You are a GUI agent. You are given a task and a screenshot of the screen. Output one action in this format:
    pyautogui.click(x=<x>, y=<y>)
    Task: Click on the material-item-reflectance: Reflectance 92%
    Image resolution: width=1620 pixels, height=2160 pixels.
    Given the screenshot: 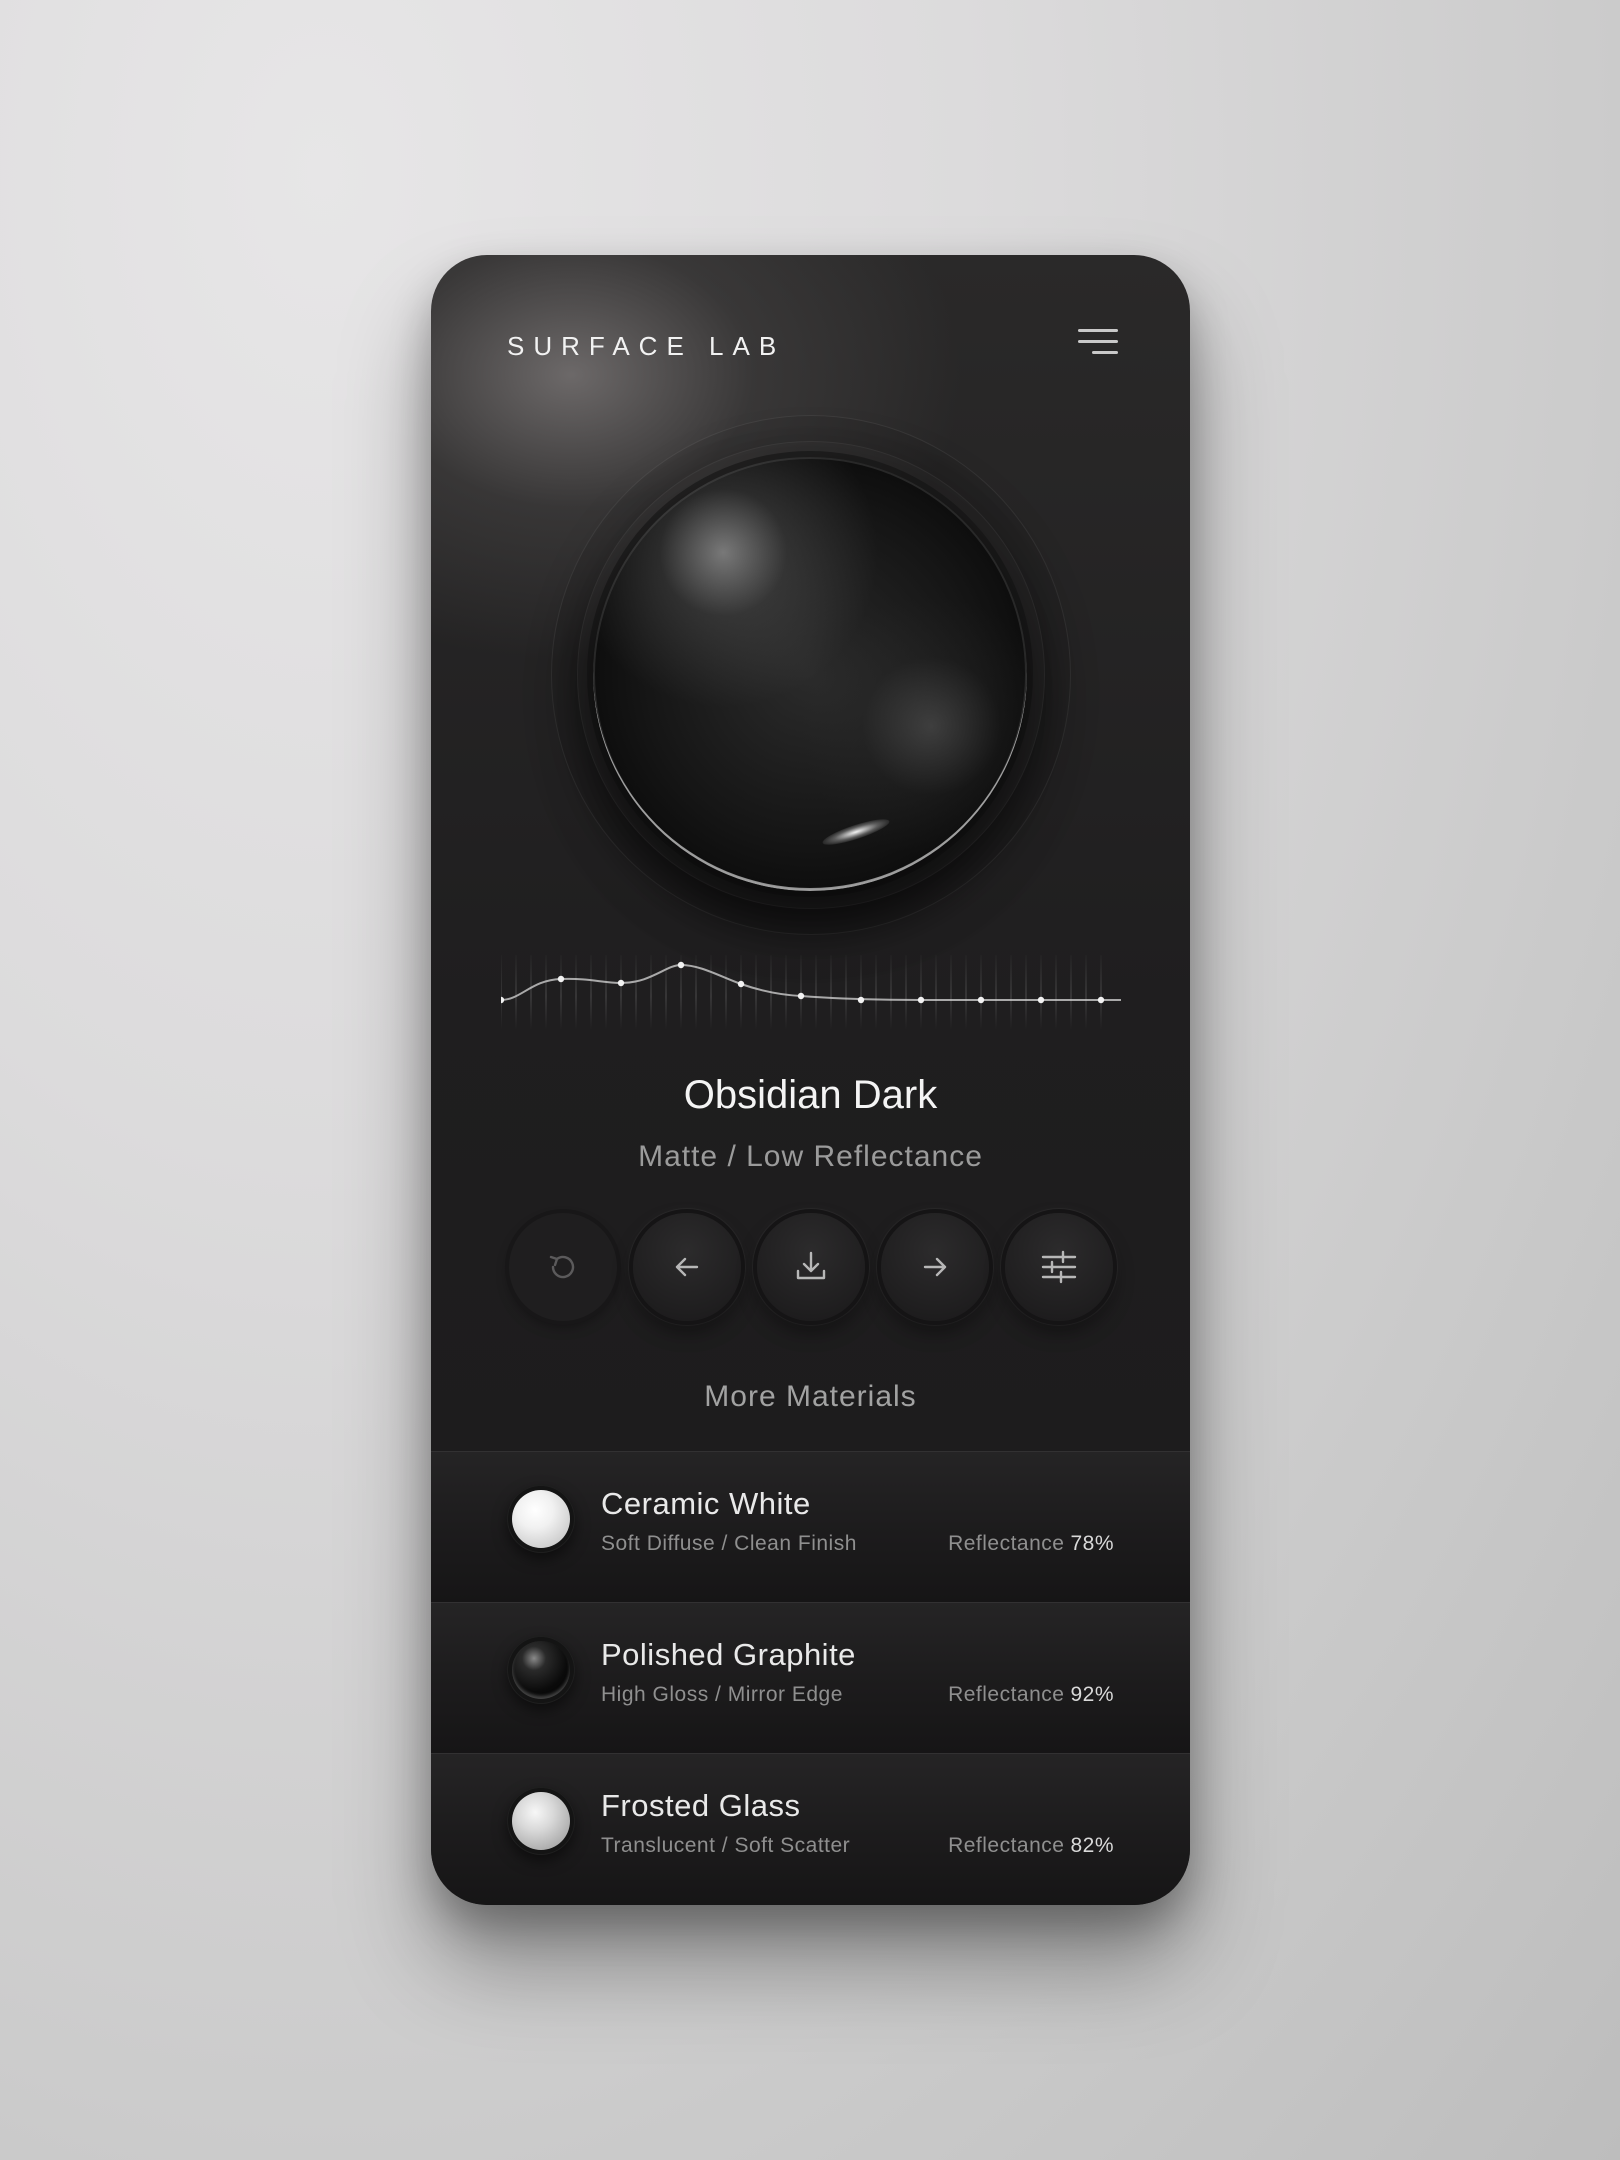 What is the action you would take?
    pyautogui.click(x=1031, y=1695)
    